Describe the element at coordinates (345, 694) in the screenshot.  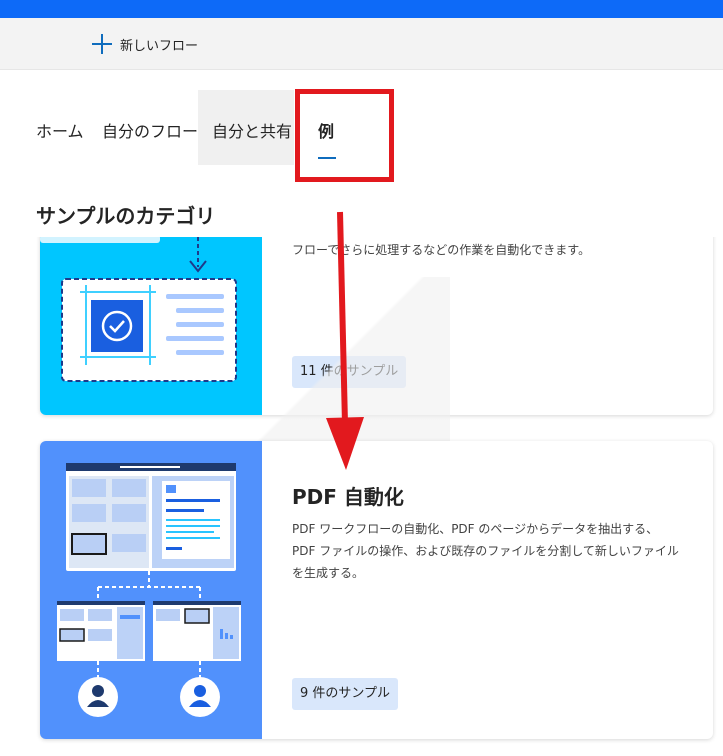
I see `sample-count-badge: 9 件のサンプル` at that location.